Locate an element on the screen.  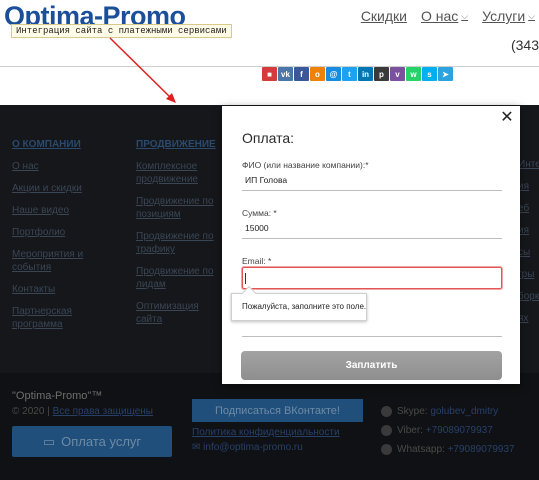
nav-label: Услуги is located at coordinates (504, 16).